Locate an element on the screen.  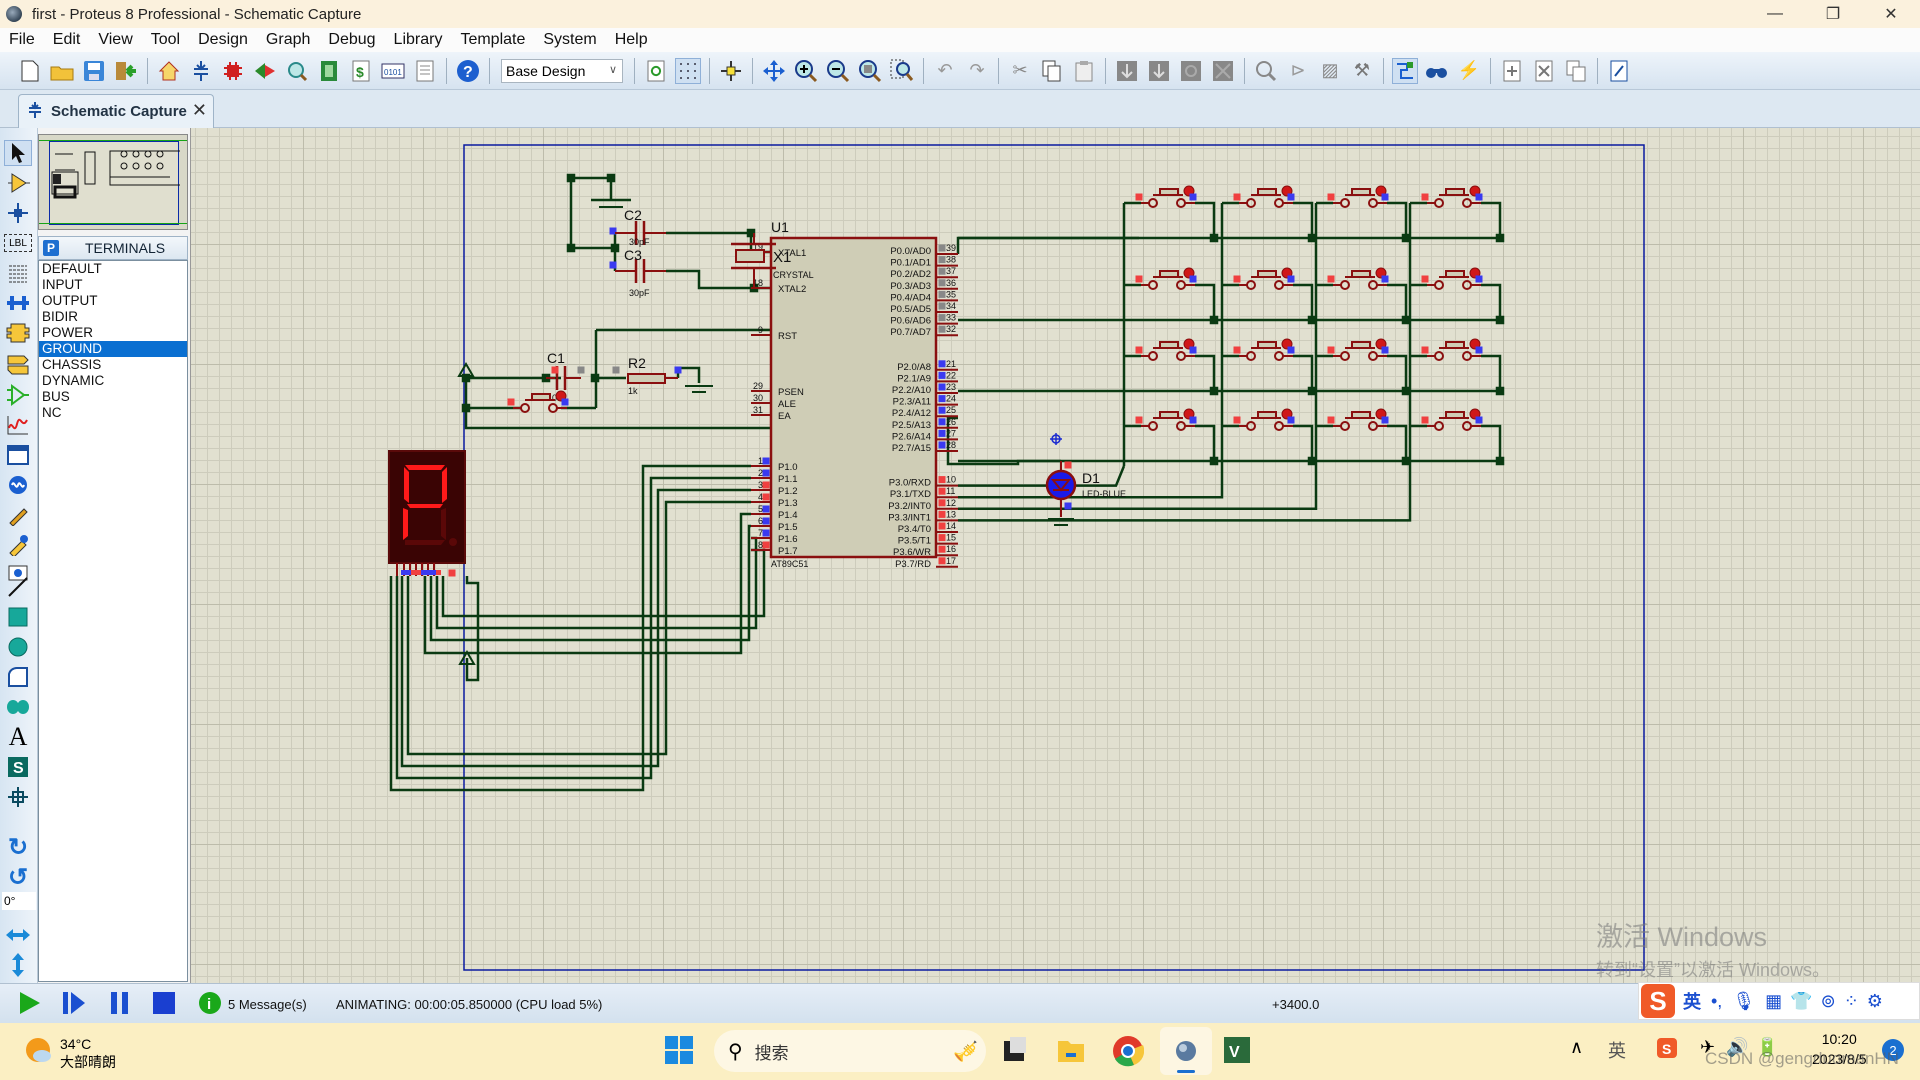
home-icon is located at coordinates (169, 71).